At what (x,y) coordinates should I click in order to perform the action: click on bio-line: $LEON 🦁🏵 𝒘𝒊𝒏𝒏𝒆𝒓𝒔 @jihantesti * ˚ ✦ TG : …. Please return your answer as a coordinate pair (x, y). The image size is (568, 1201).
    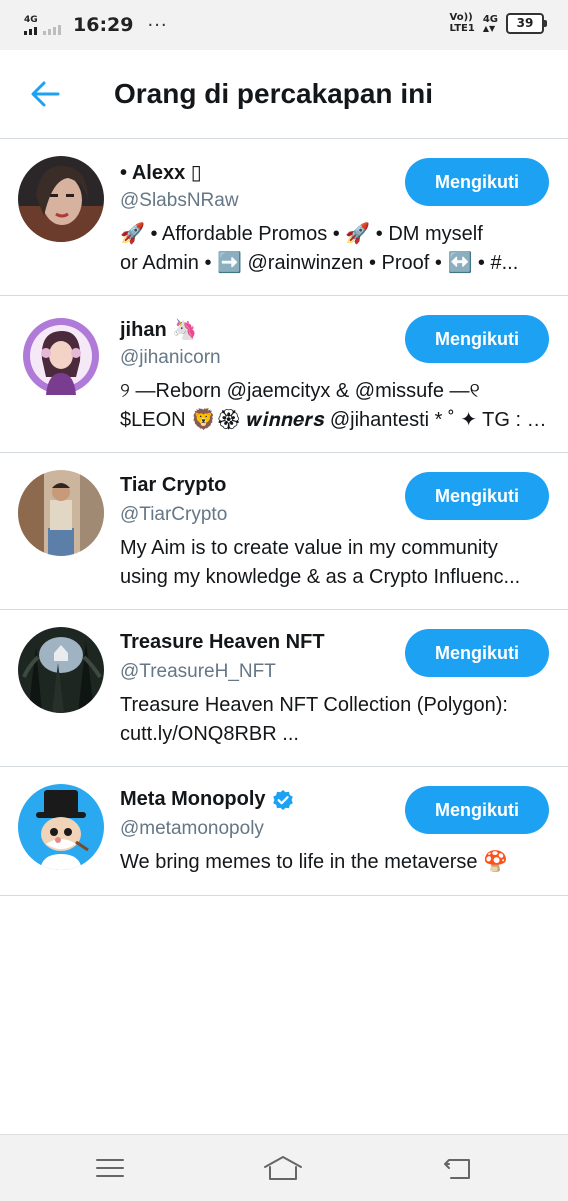
    Looking at the image, I should click on (335, 420).